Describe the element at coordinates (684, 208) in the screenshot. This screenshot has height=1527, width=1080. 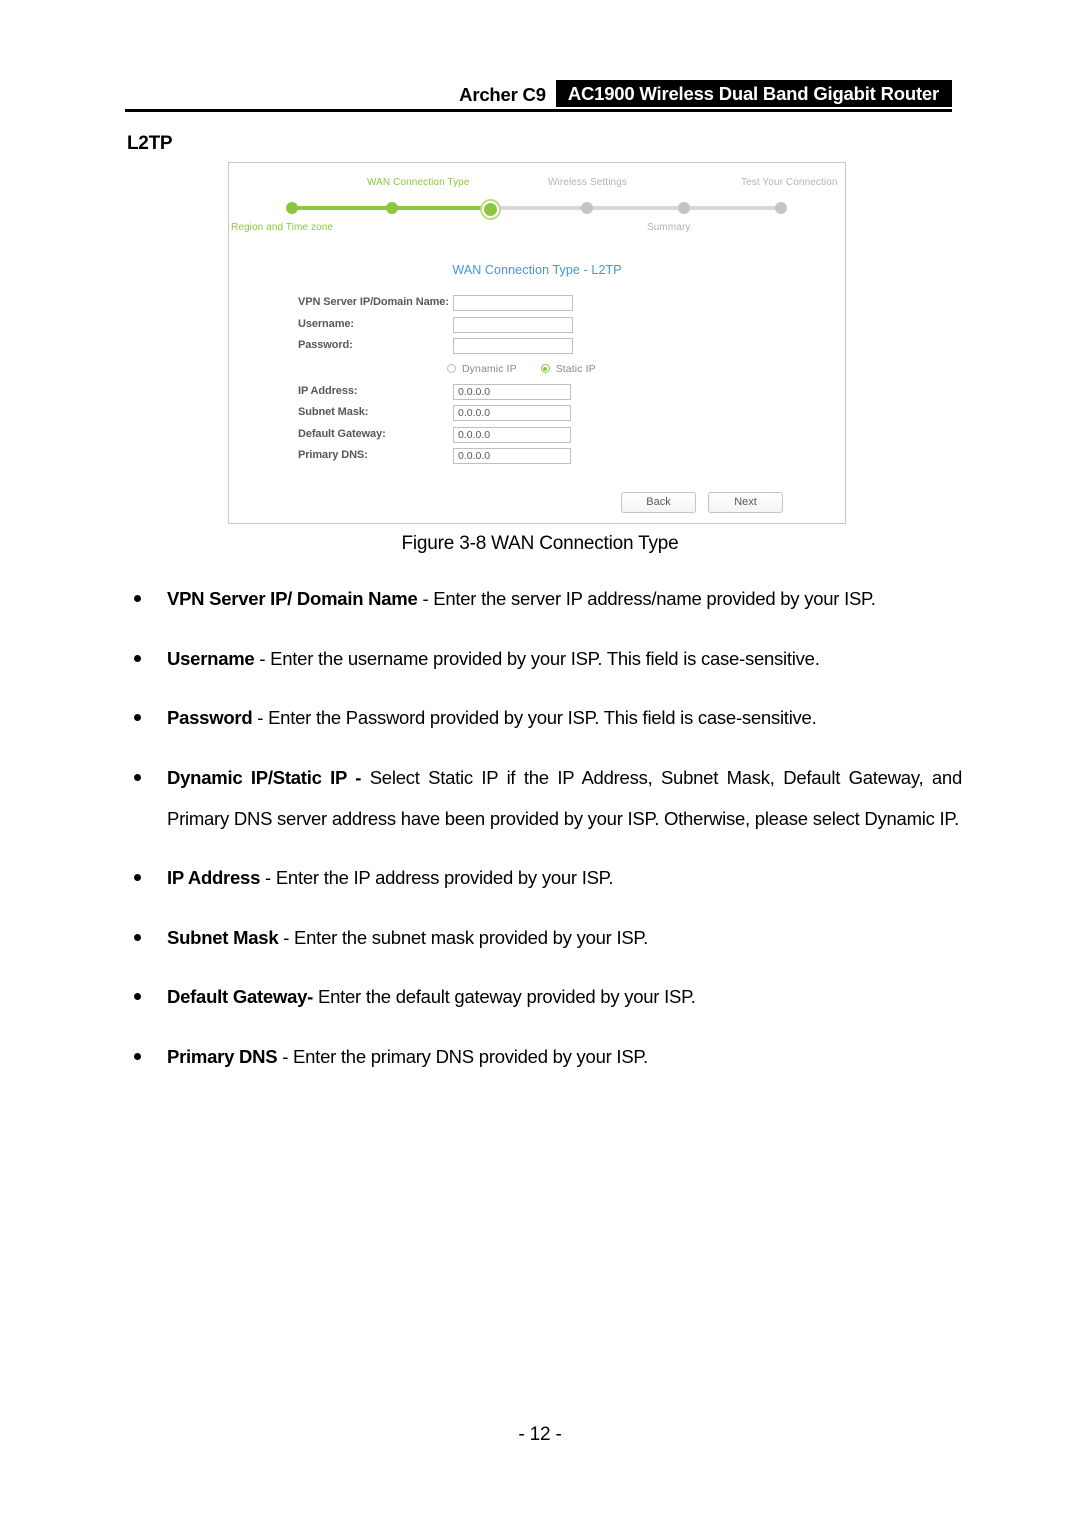
I see `wizard-dot-summary` at that location.